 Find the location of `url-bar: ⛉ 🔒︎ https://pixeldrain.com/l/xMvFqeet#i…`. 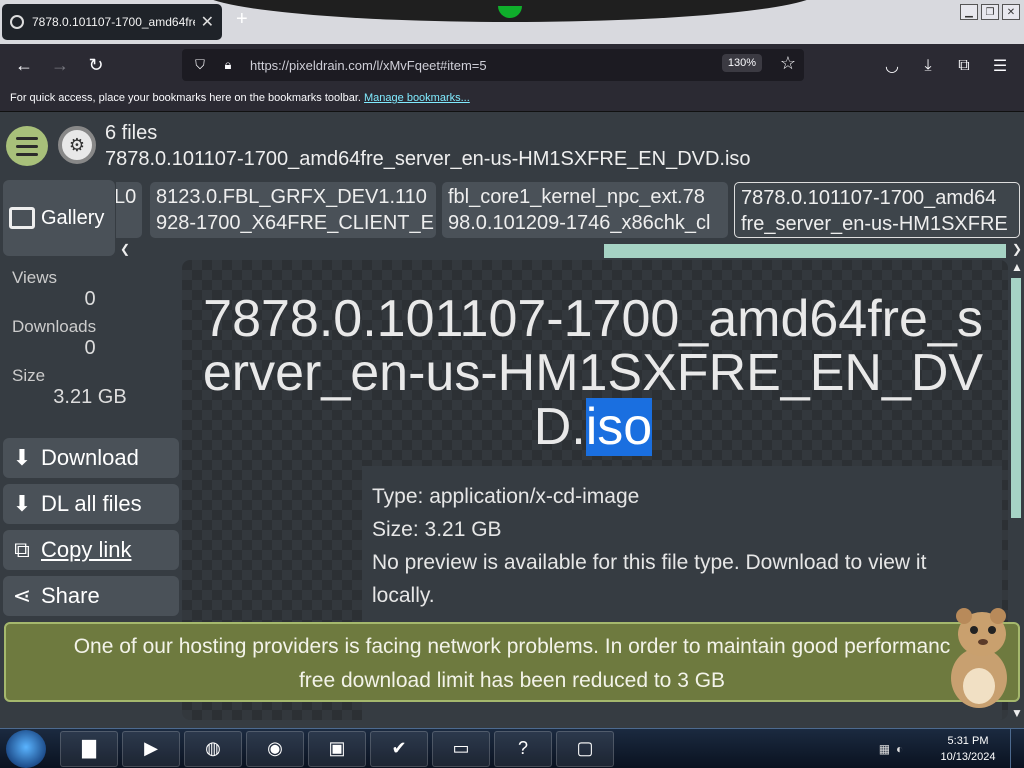

url-bar: ⛉ 🔒︎ https://pixeldrain.com/l/xMvFqeet#i… is located at coordinates (493, 65).